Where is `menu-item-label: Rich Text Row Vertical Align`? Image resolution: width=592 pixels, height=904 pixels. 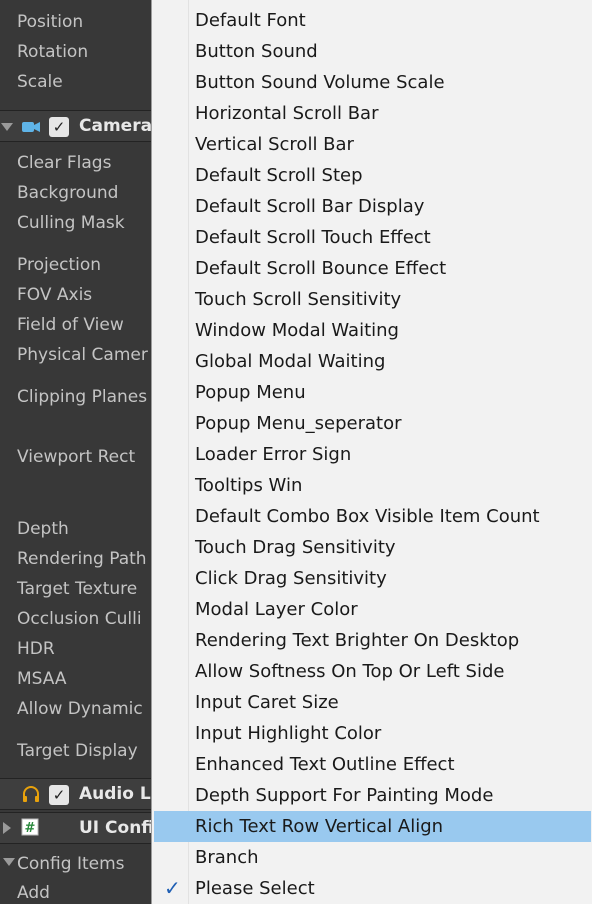
menu-item-label: Rich Text Row Vertical Align is located at coordinates (319, 826).